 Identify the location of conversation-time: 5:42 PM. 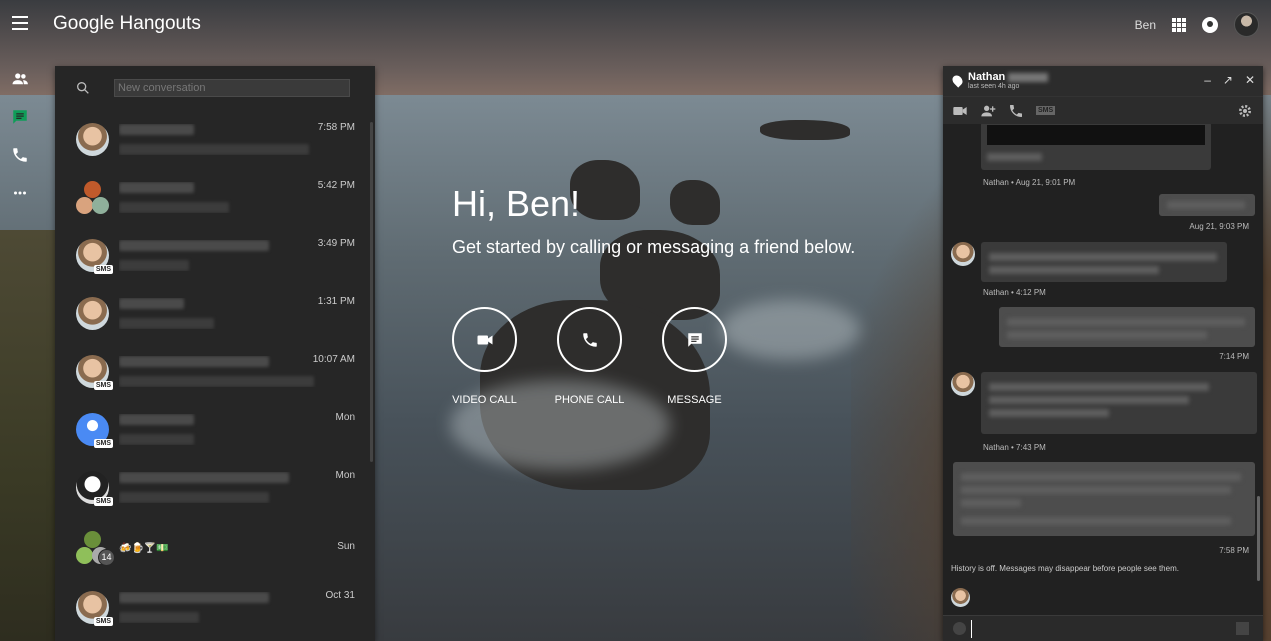
(336, 185).